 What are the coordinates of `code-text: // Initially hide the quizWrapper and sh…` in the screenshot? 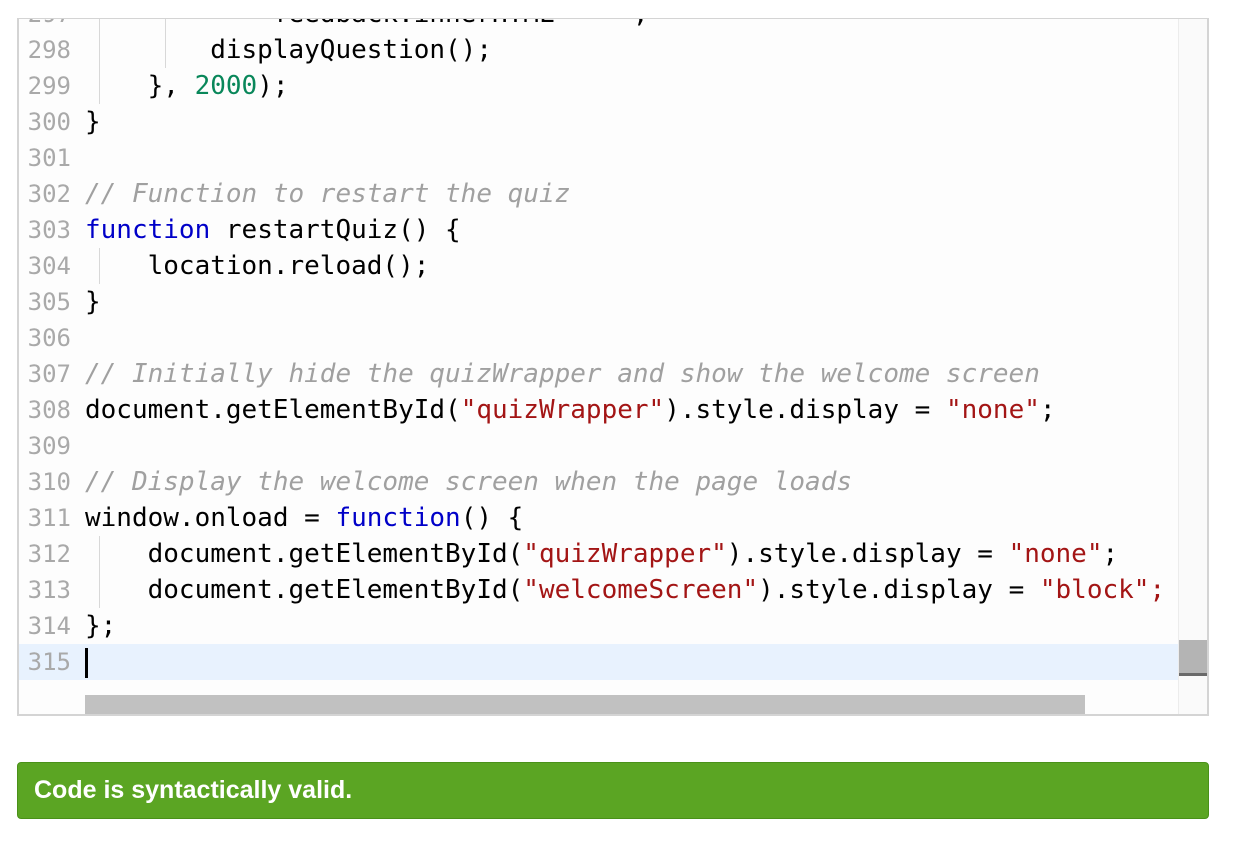 It's located at (562, 374).